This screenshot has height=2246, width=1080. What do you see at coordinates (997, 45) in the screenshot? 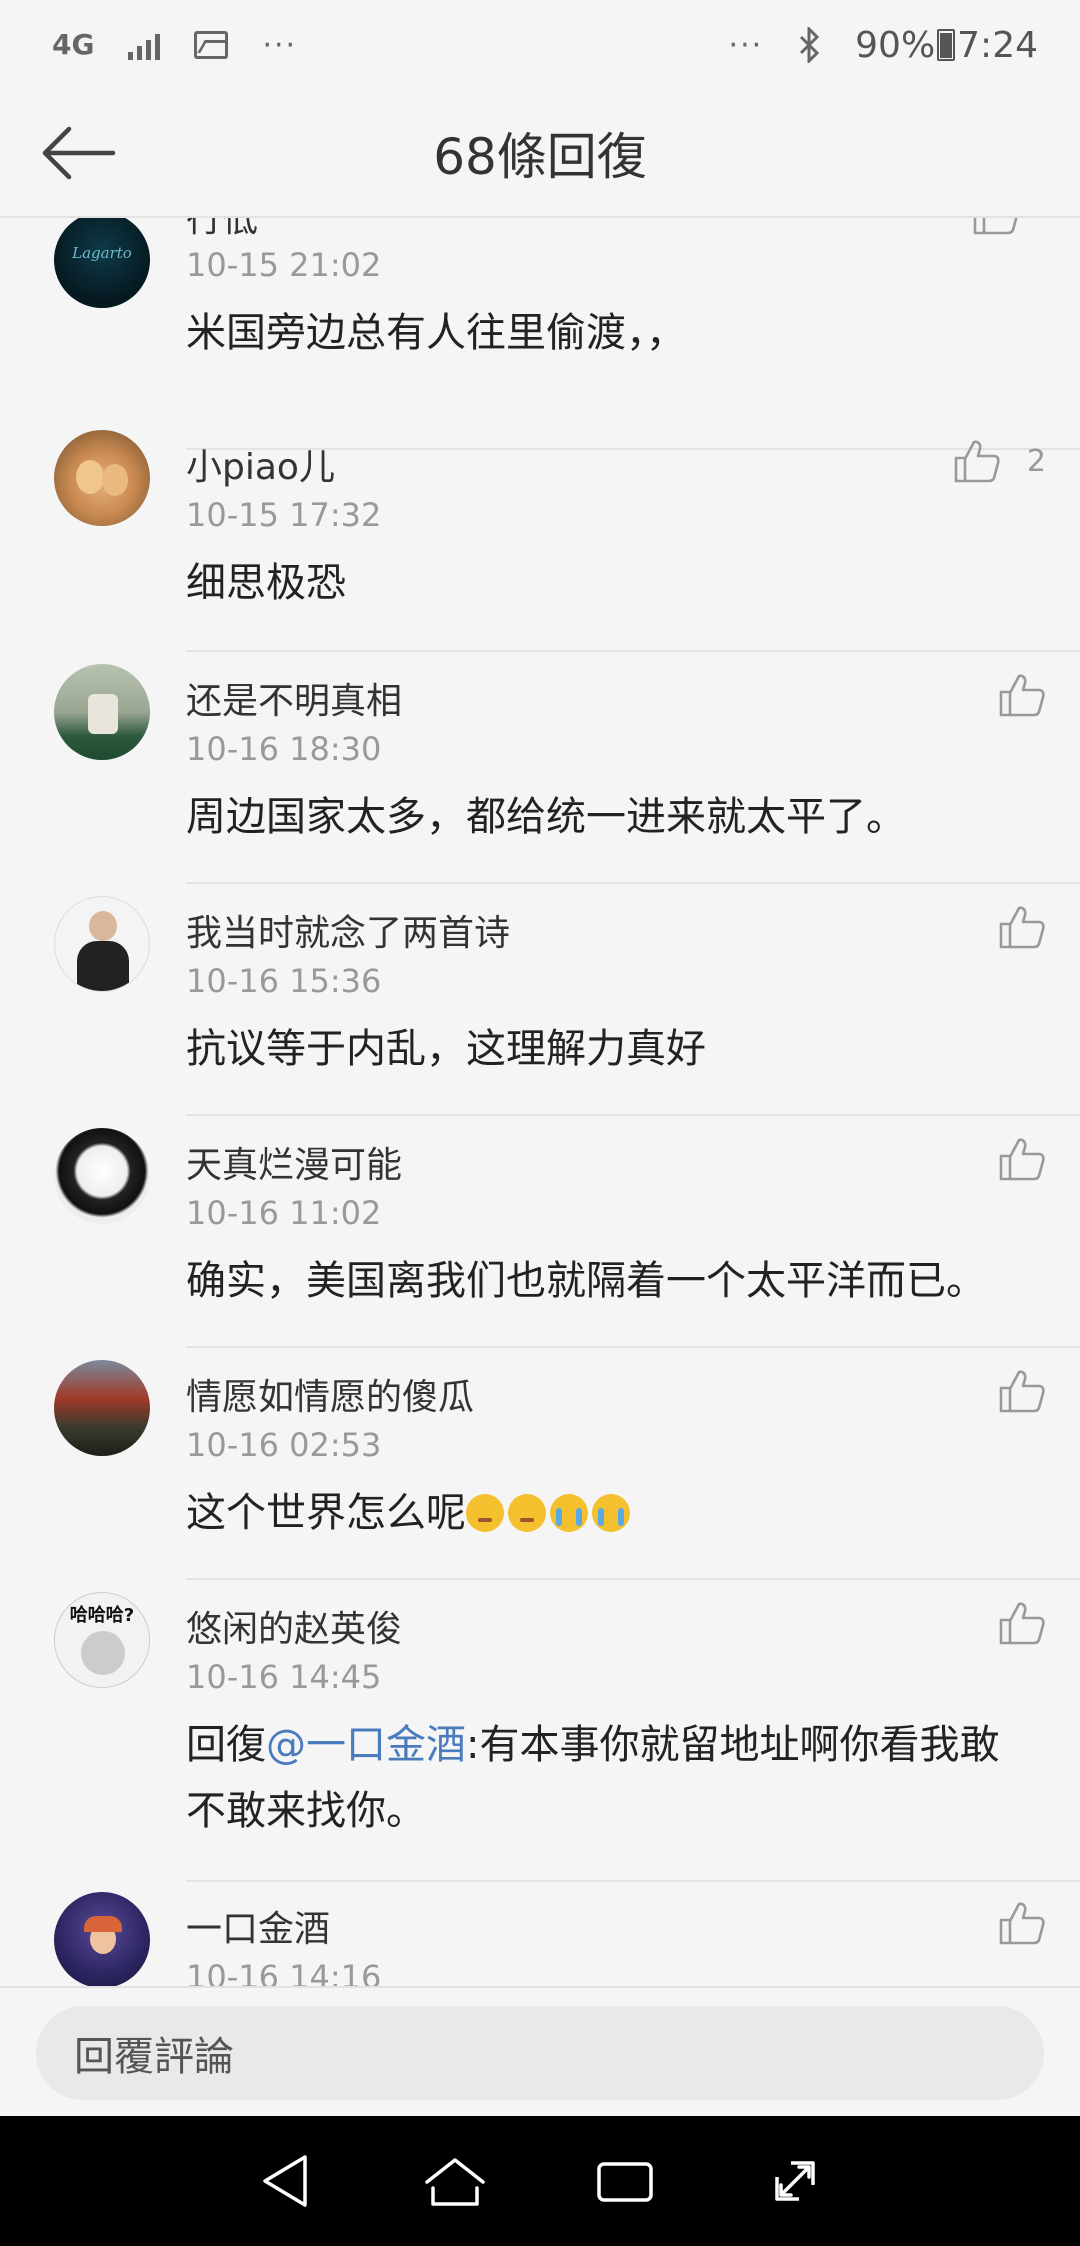
I see `clock-time: 7:24` at bounding box center [997, 45].